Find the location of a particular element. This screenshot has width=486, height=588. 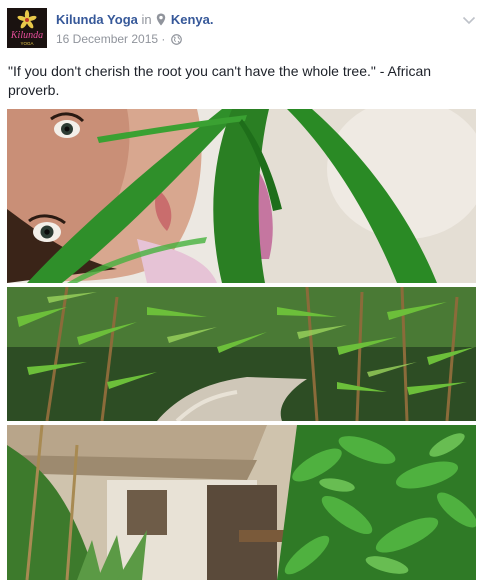

location-pin-icon is located at coordinates (161, 21).